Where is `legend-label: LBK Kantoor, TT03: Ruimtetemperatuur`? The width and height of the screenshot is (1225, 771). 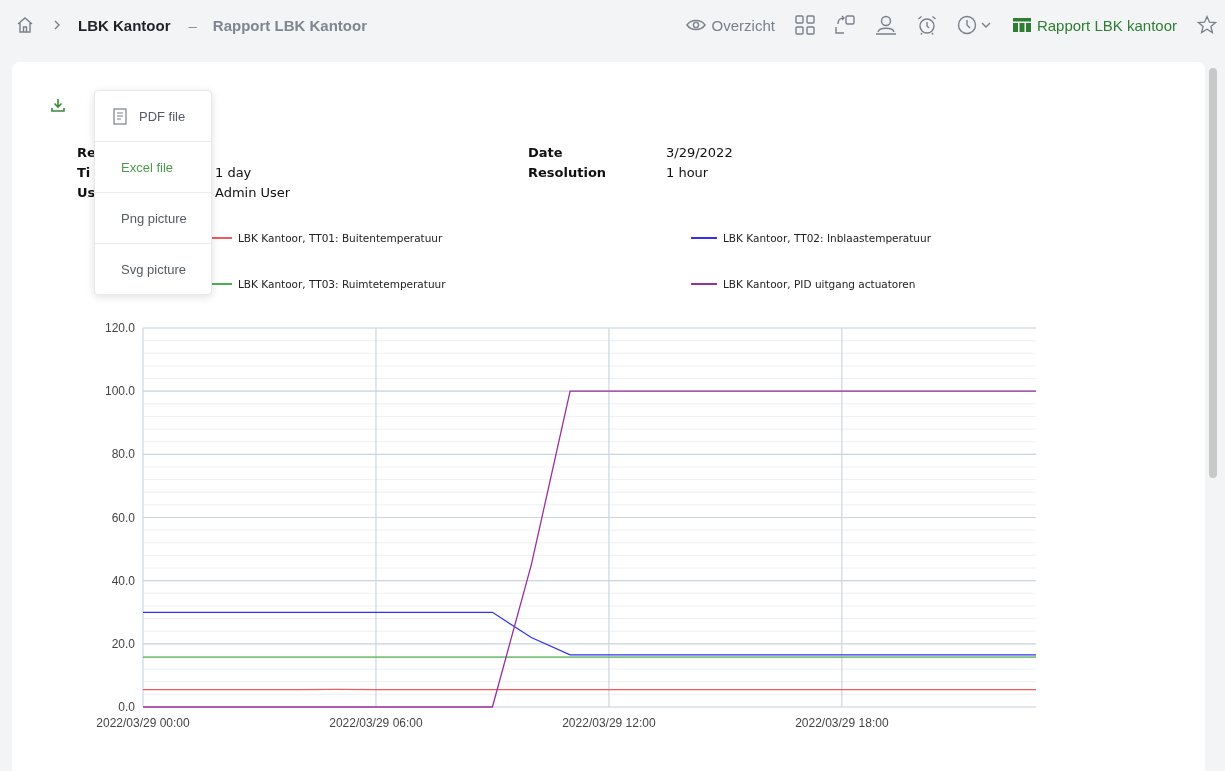
legend-label: LBK Kantoor, TT03: Ruimtetemperatuur is located at coordinates (342, 284).